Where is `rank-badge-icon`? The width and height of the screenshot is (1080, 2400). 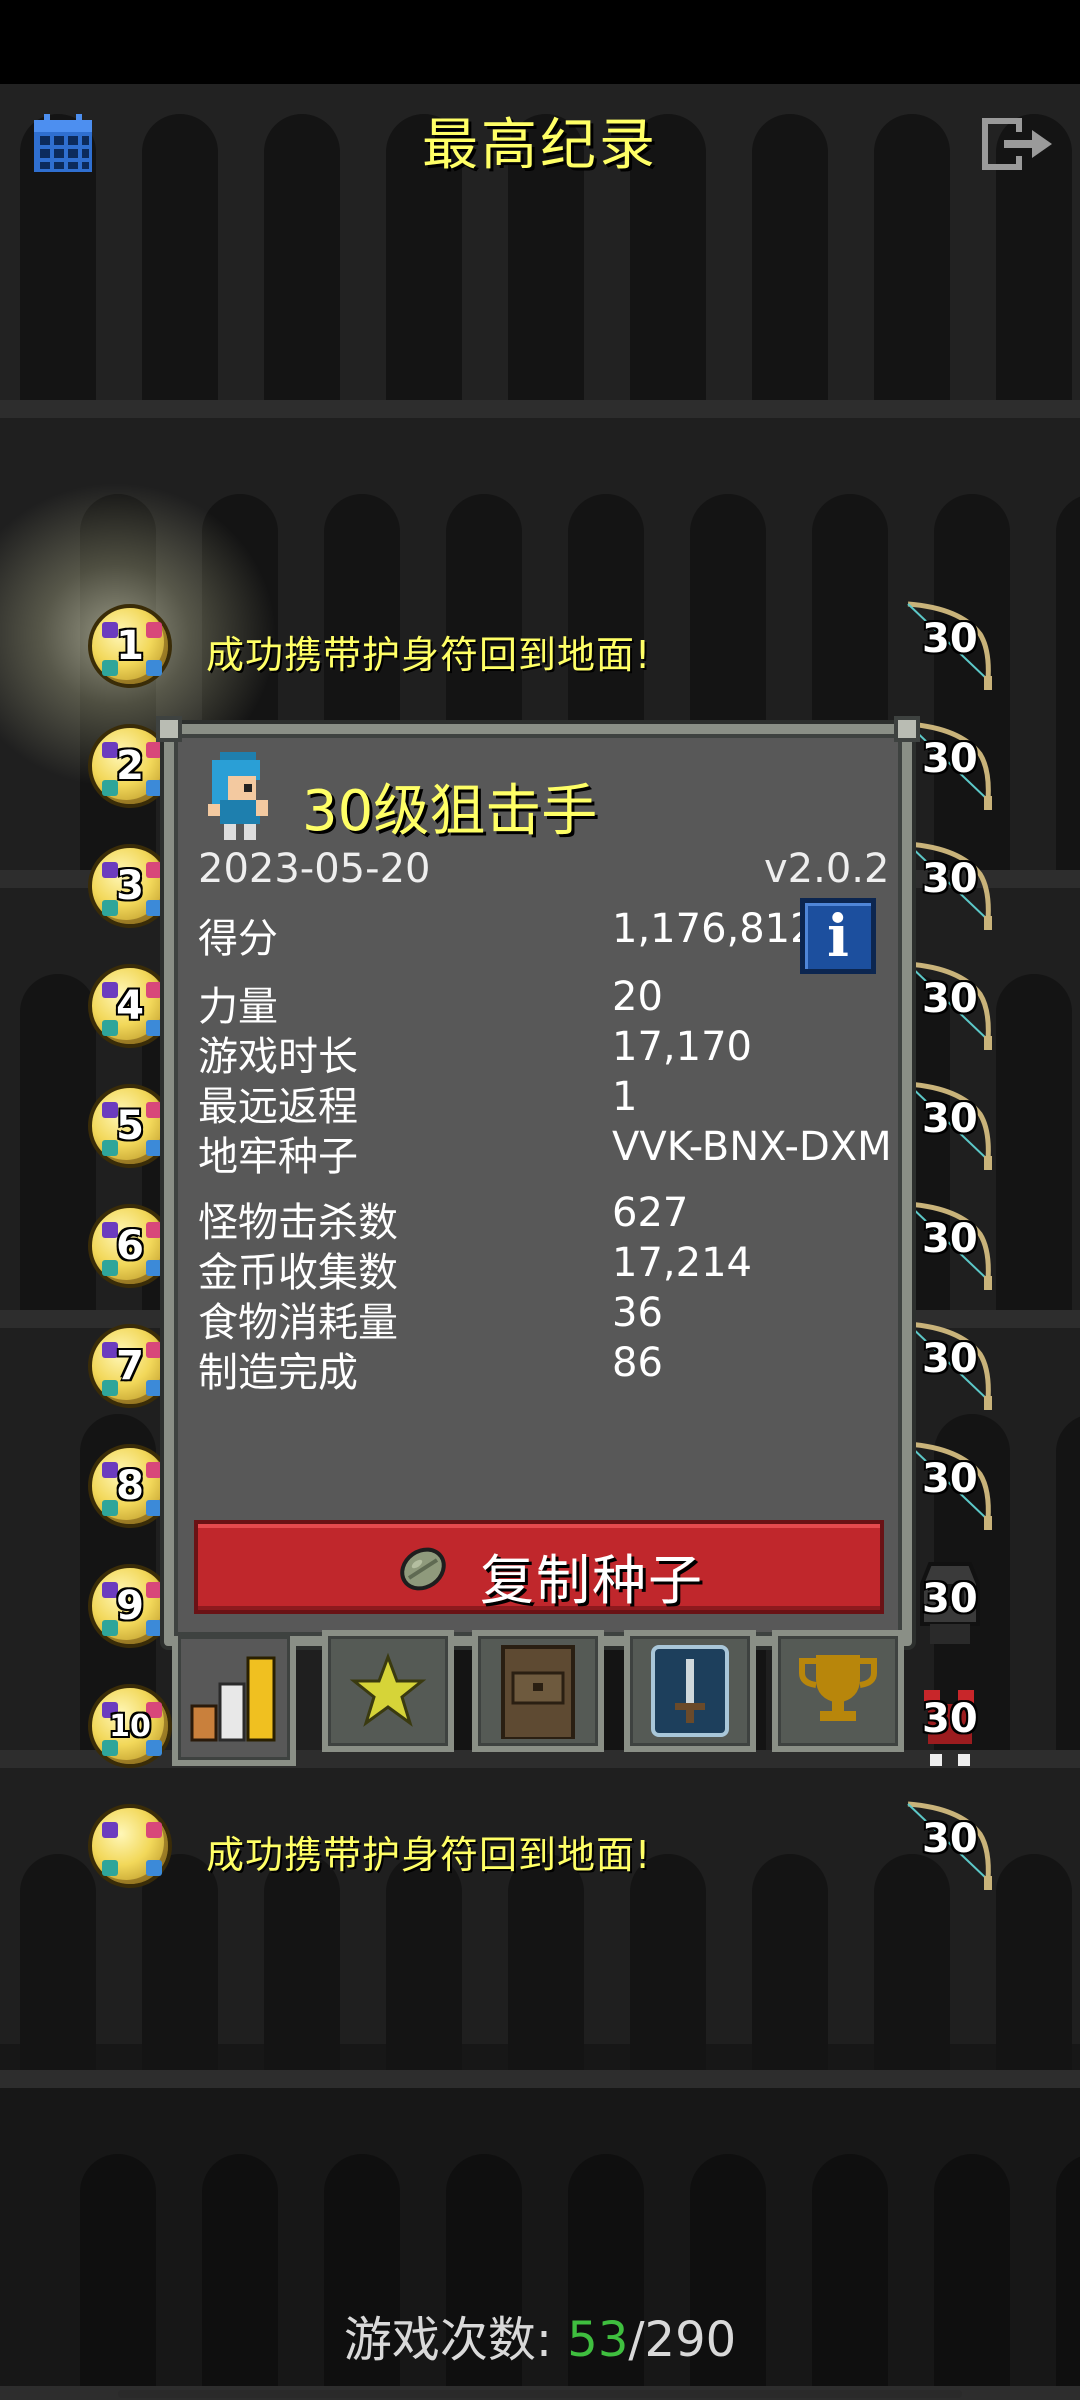
rank-badge-icon is located at coordinates (130, 1846).